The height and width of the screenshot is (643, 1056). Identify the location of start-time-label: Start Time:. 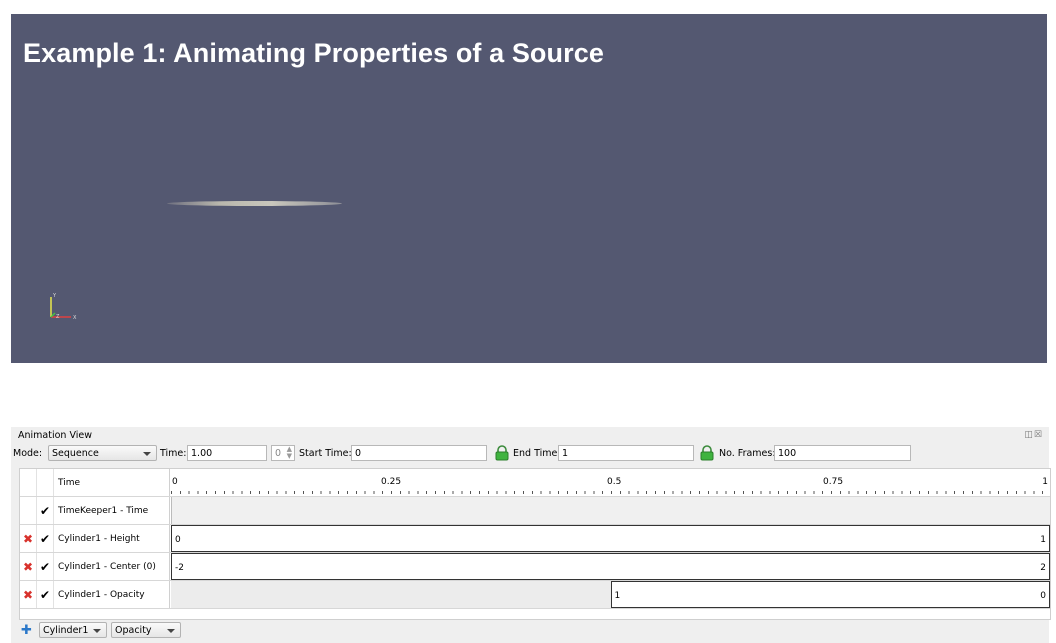
(325, 453).